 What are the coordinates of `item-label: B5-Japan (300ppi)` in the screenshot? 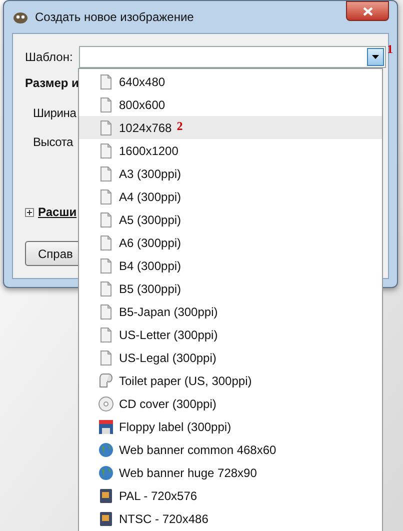 It's located at (168, 312).